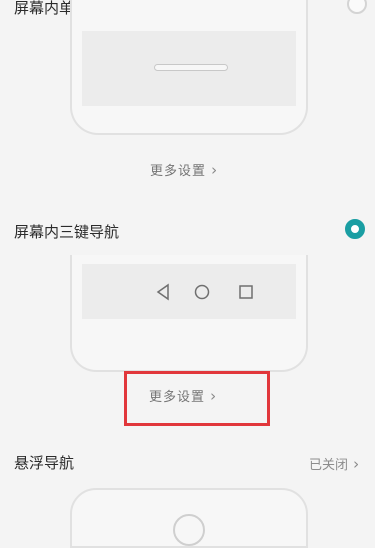 The image size is (375, 548). I want to click on three-key-icons, so click(204, 292).